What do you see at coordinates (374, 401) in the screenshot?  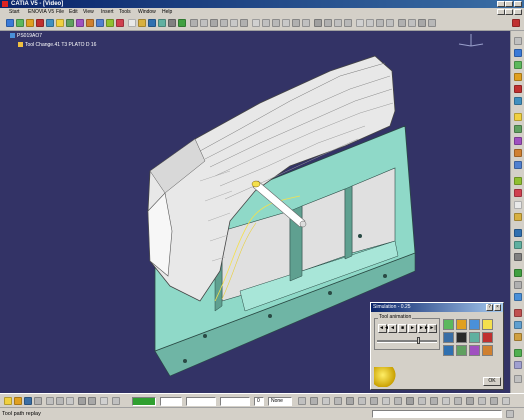 I see `zoom-in-icon` at bounding box center [374, 401].